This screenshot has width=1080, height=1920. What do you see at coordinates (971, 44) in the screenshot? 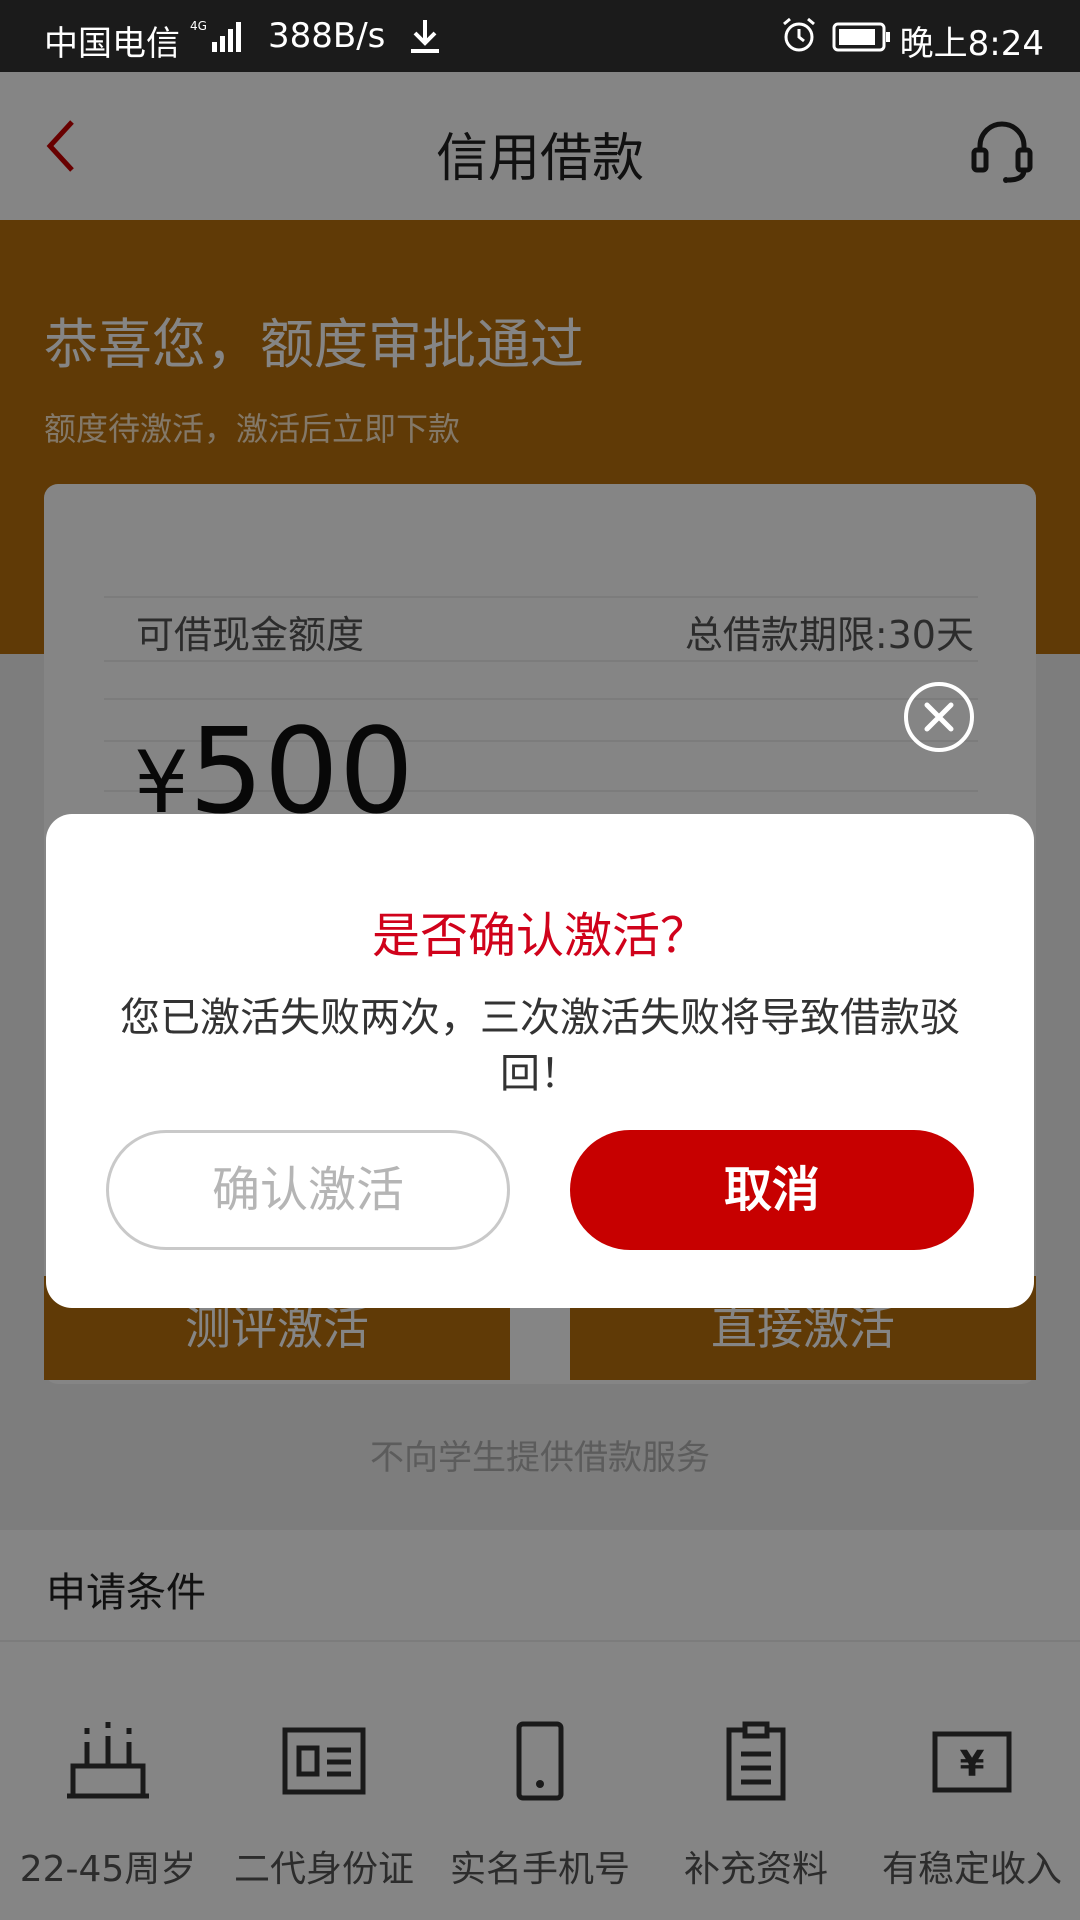
I see `clock: 晚上8:24` at bounding box center [971, 44].